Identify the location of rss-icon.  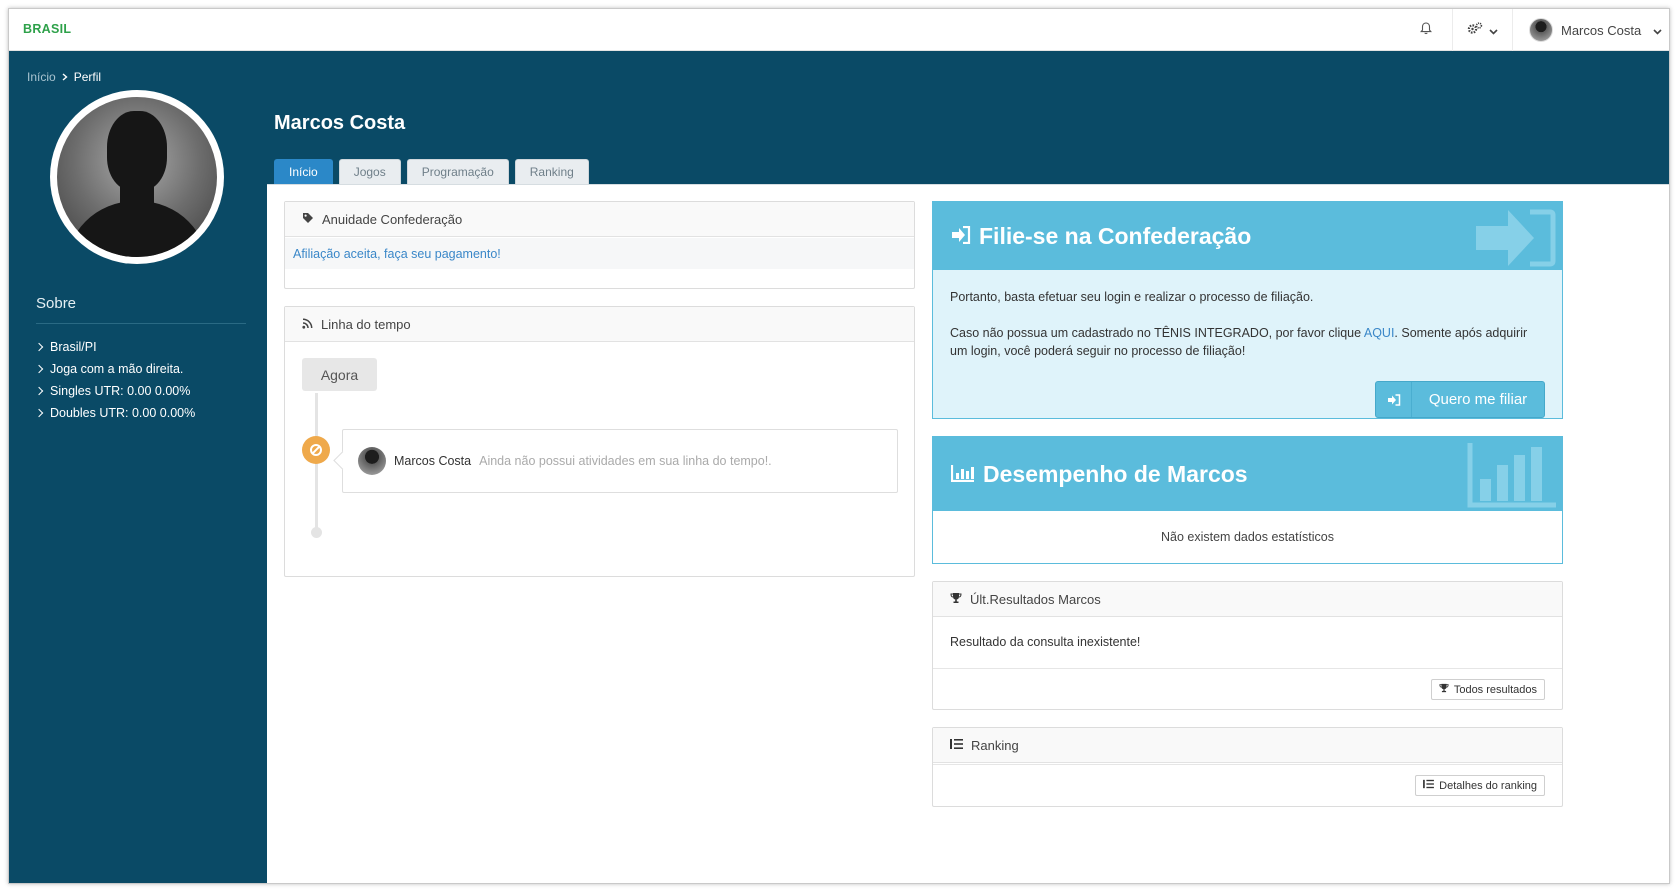
(307, 324).